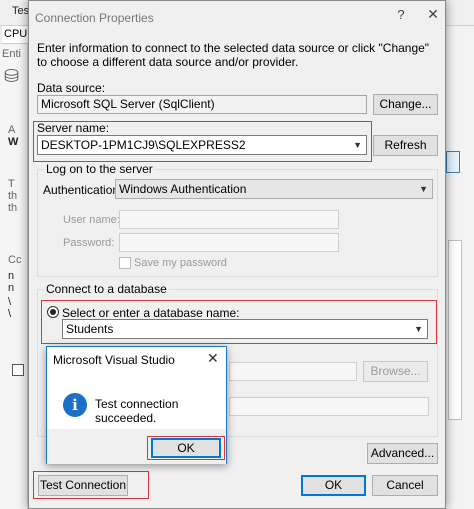 The image size is (474, 509). Describe the element at coordinates (245, 329) in the screenshot. I see `database-name-combo: Students ▼` at that location.